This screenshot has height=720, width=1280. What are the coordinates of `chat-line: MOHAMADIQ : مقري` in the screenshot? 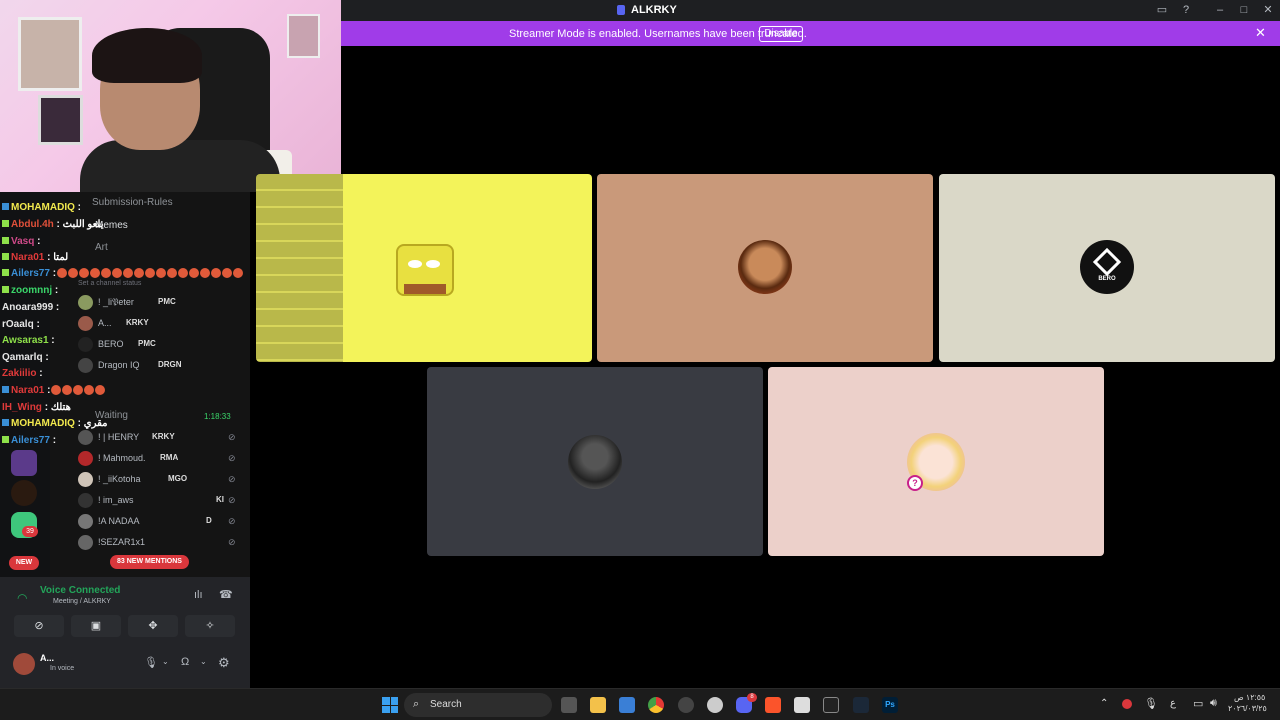 It's located at (55, 423).